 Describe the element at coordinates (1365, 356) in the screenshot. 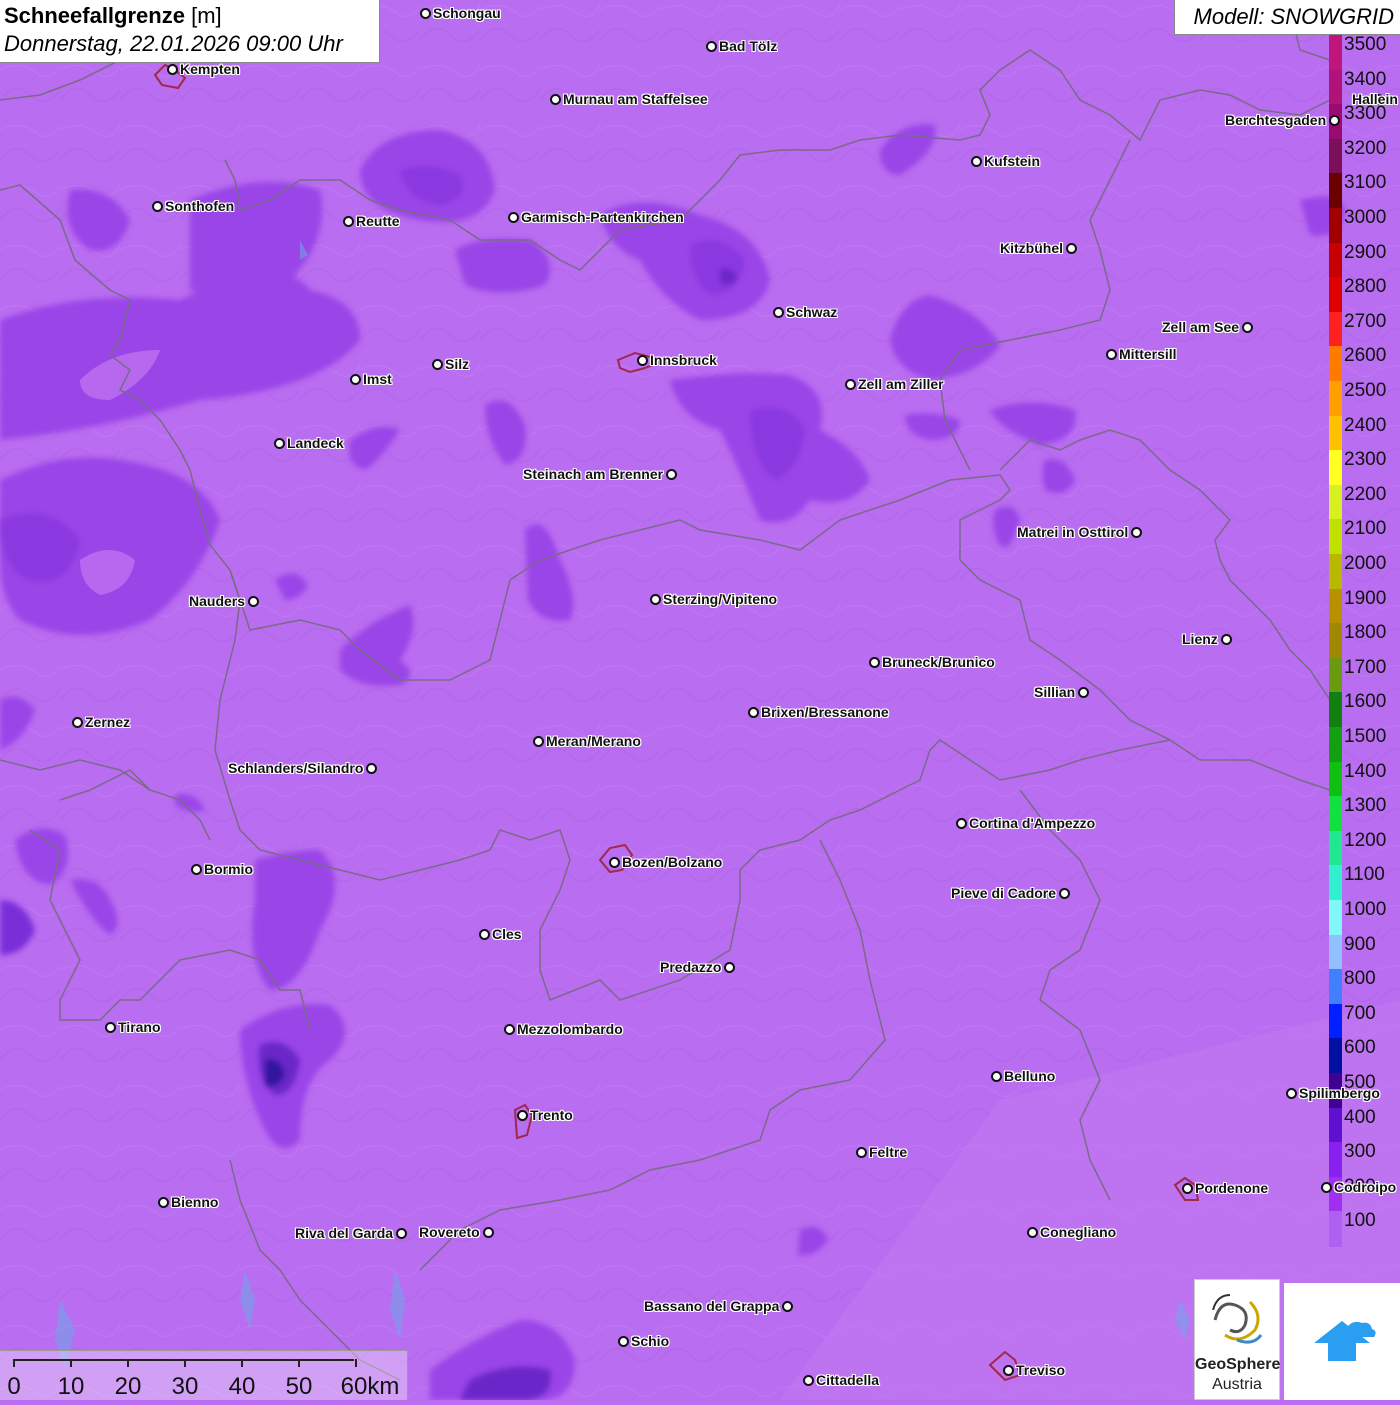

I see `legend-label: 2600` at that location.